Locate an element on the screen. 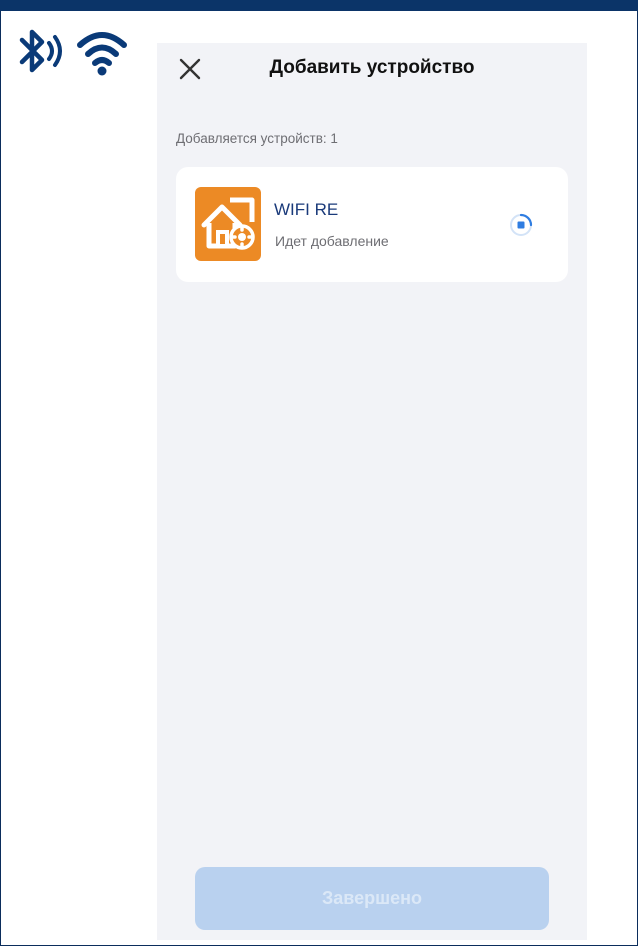 The height and width of the screenshot is (946, 638). done-button: Завершено is located at coordinates (372, 898).